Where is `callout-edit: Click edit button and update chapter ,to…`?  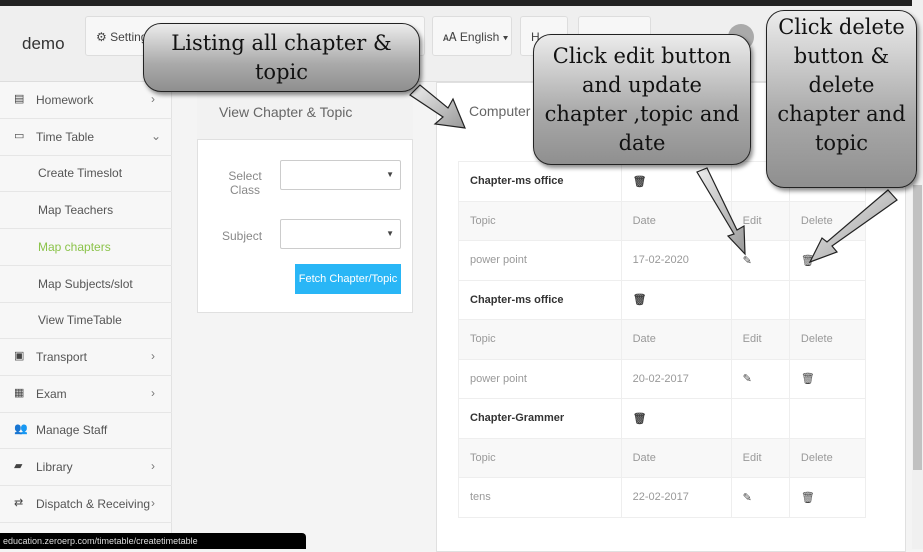 callout-edit: Click edit button and update chapter ,to… is located at coordinates (642, 99).